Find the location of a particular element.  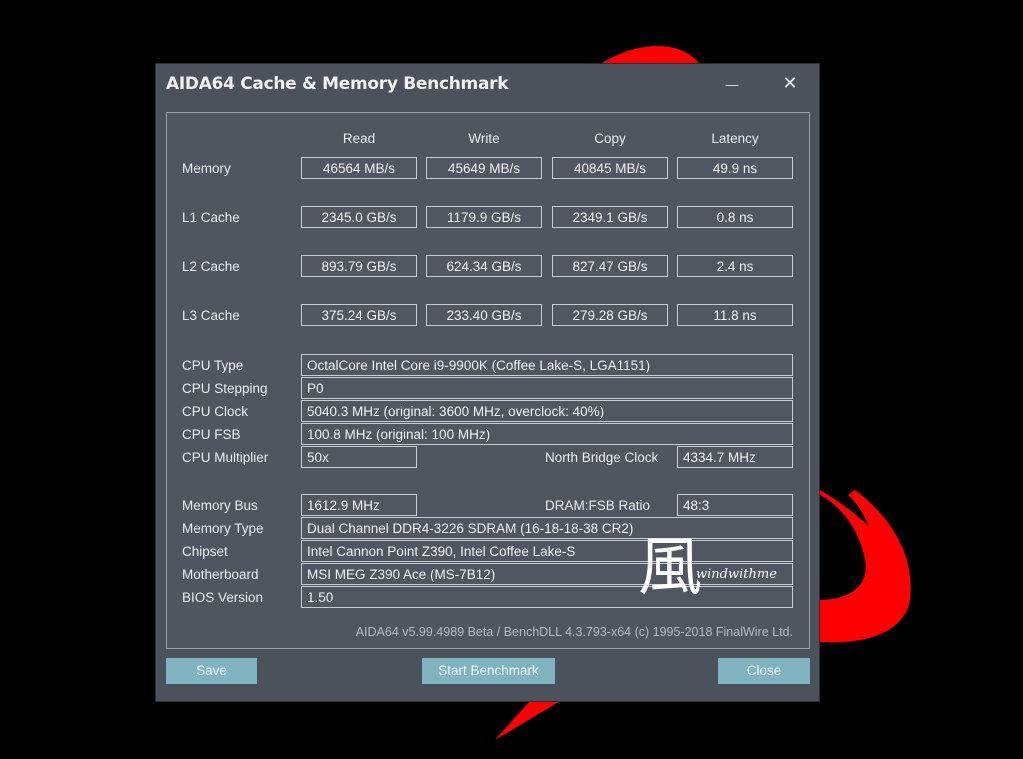

memory-bus-value: 1612.9 MHz is located at coordinates (359, 505).